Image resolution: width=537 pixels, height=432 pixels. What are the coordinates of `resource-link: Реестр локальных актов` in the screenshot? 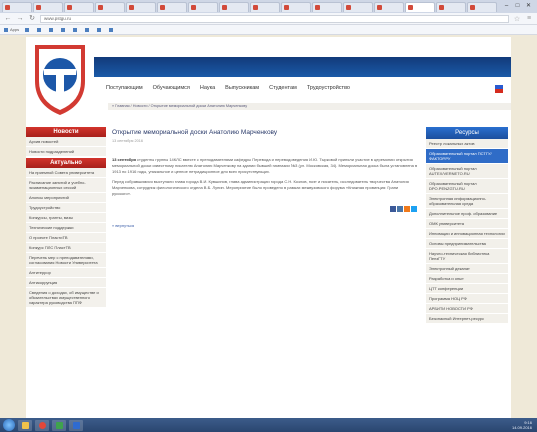 It's located at (467, 144).